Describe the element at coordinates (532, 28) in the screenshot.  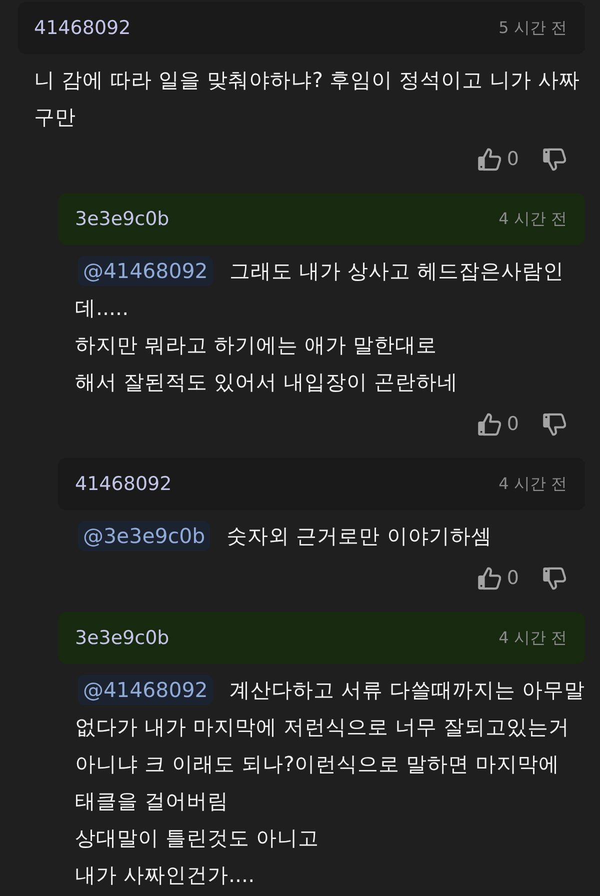
I see `timestamp: 5 시간 전` at that location.